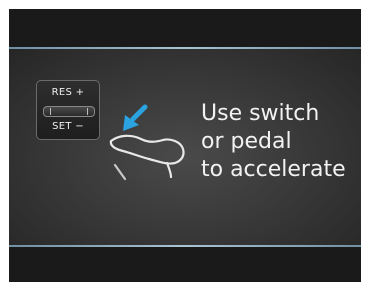 The height and width of the screenshot is (290, 369). I want to click on switch-rocker, so click(69, 111).